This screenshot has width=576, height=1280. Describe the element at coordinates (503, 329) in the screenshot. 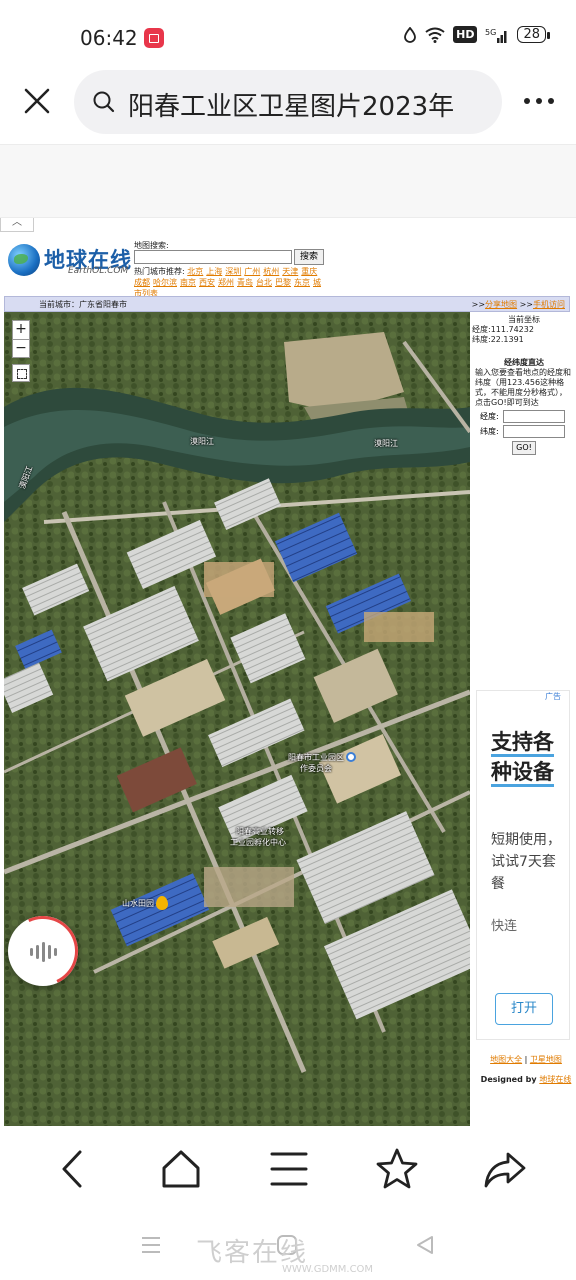

I see `current-longitude: 经度:111.74232` at that location.